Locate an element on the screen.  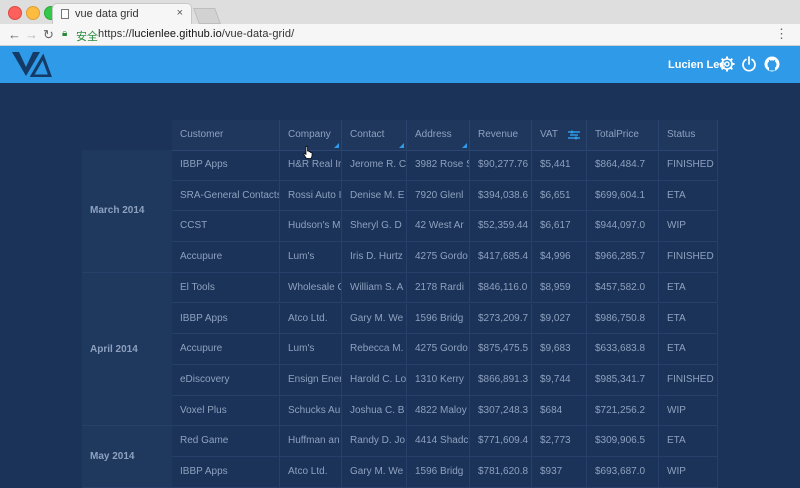
cell-customer: SRA-General Contacts is located at coordinates (226, 196).